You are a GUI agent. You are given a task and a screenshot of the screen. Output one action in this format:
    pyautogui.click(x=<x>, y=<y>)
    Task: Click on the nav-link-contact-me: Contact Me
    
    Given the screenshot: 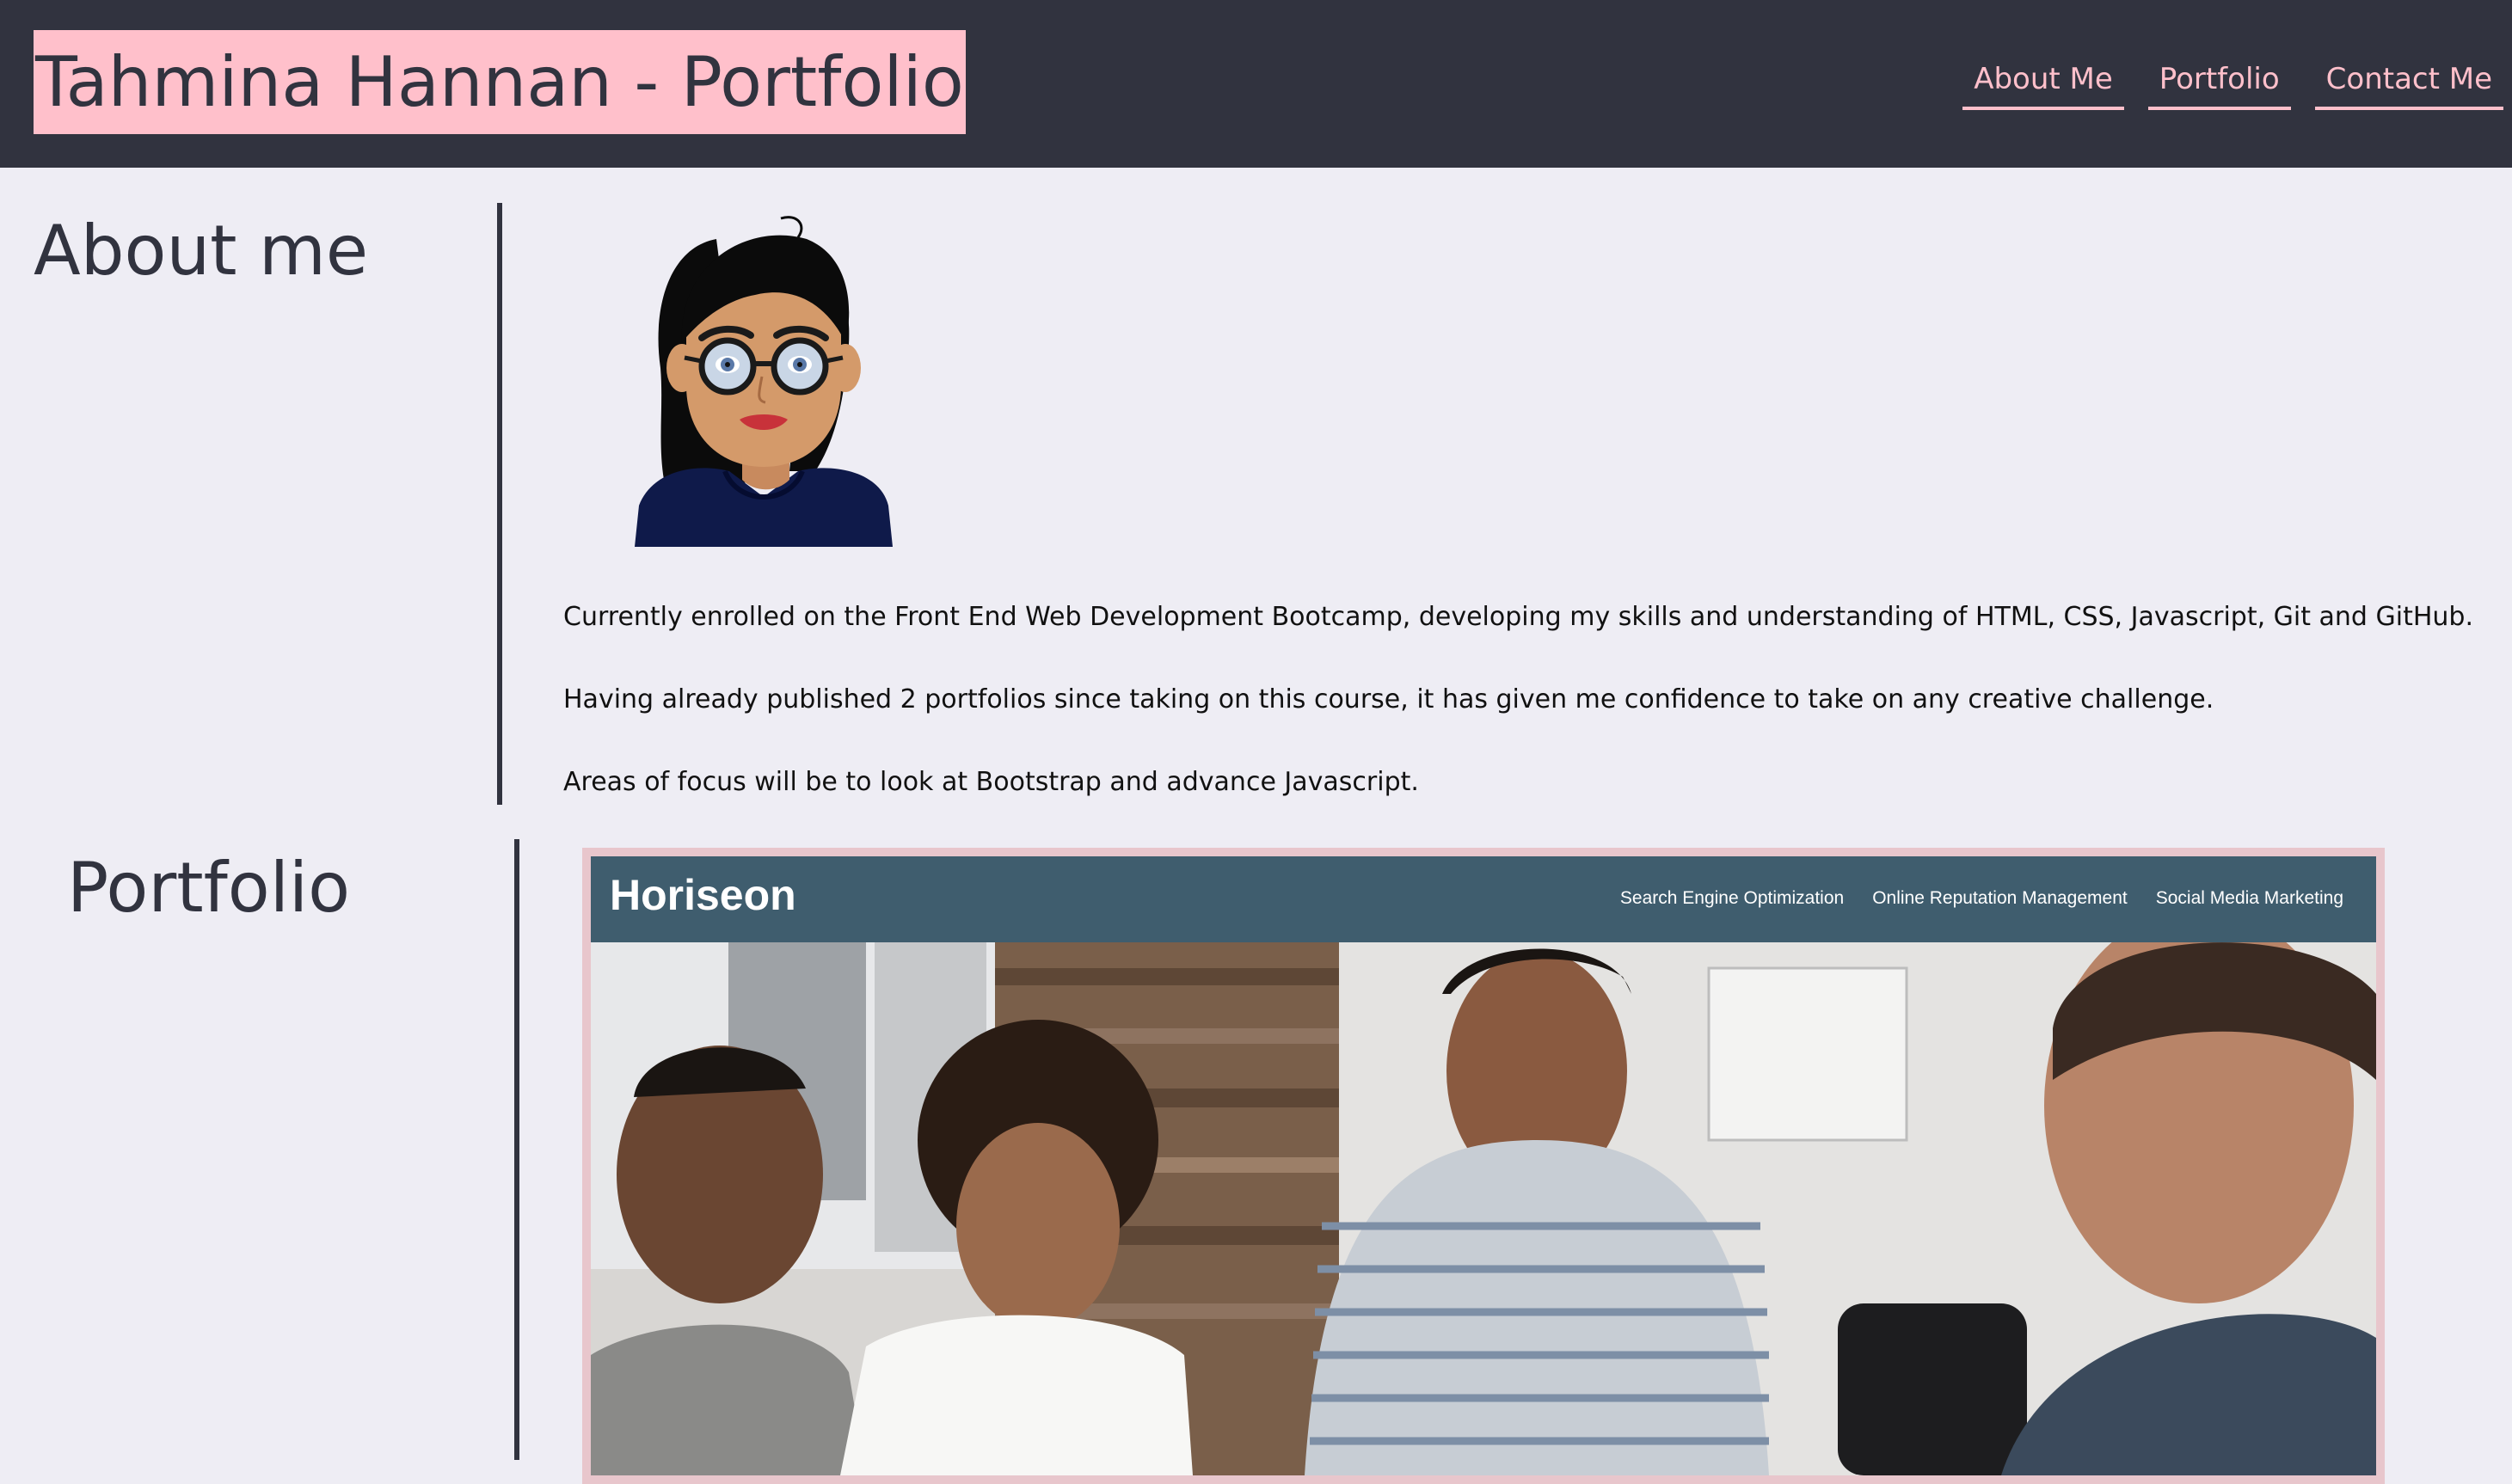 What is the action you would take?
    pyautogui.click(x=2408, y=81)
    